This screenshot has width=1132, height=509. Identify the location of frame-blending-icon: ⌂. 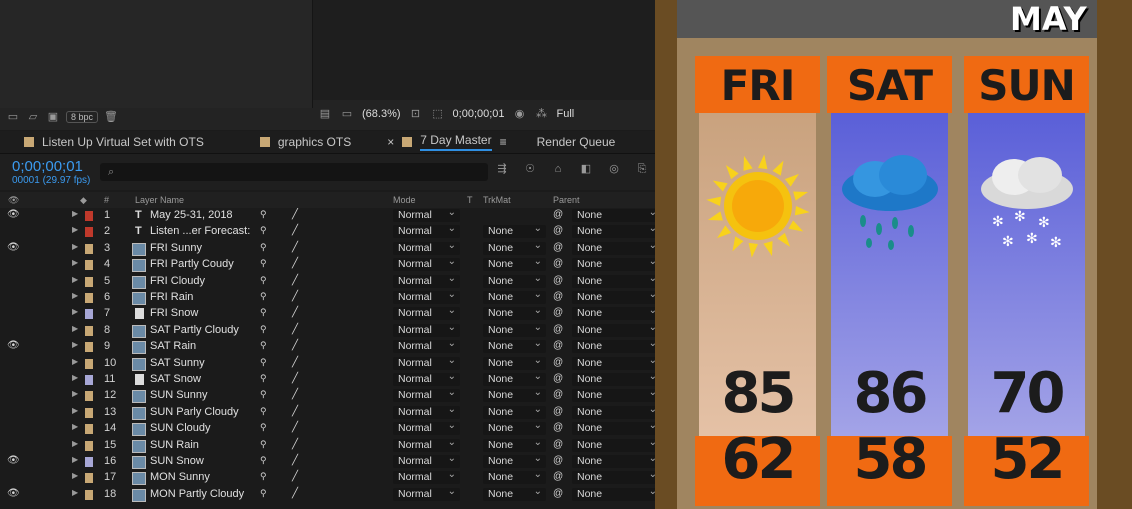
(558, 169).